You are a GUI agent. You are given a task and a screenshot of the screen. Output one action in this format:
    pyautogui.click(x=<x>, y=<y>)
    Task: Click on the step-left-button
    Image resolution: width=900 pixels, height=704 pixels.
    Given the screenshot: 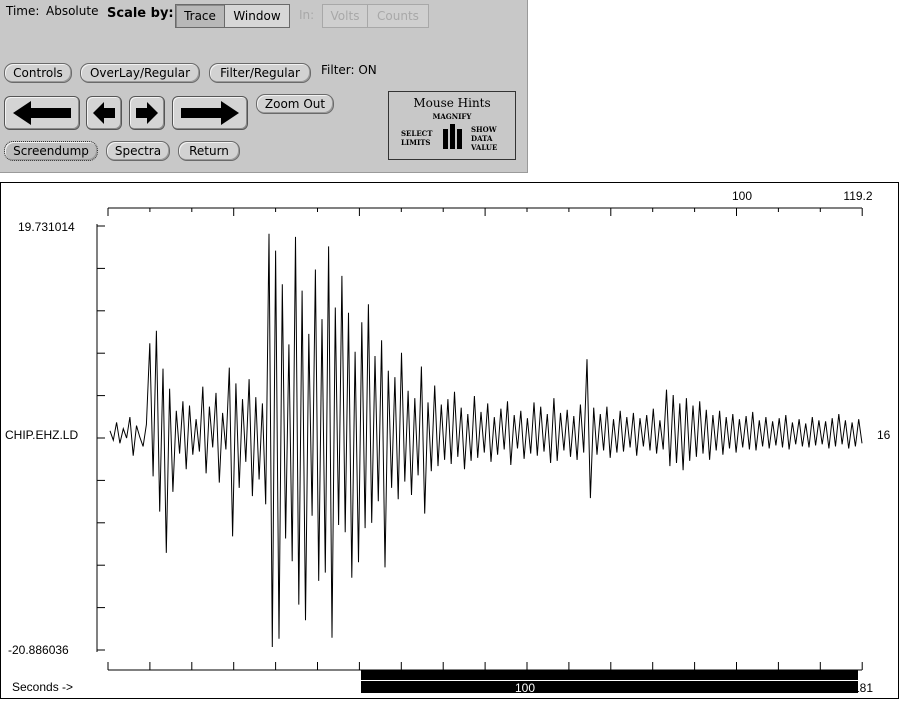 What is the action you would take?
    pyautogui.click(x=104, y=113)
    